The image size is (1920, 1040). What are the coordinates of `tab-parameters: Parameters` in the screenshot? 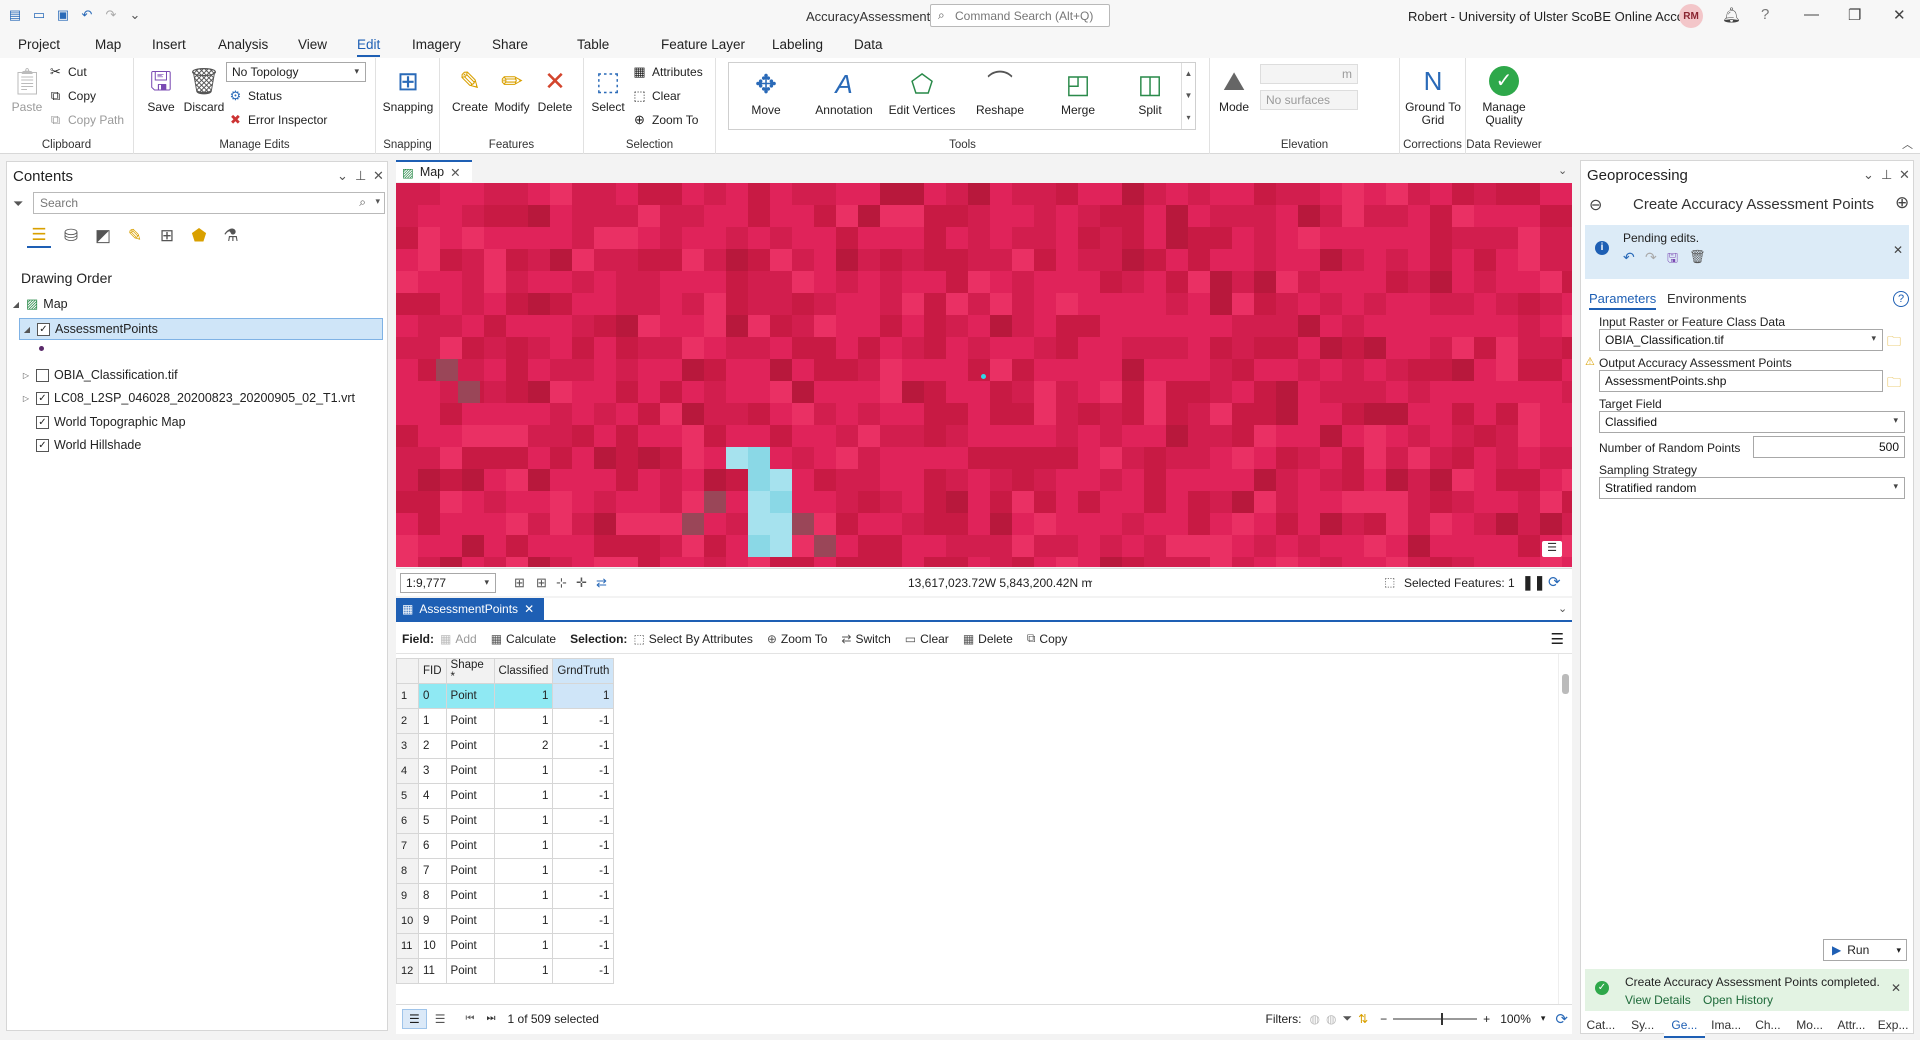 It's located at (1623, 300).